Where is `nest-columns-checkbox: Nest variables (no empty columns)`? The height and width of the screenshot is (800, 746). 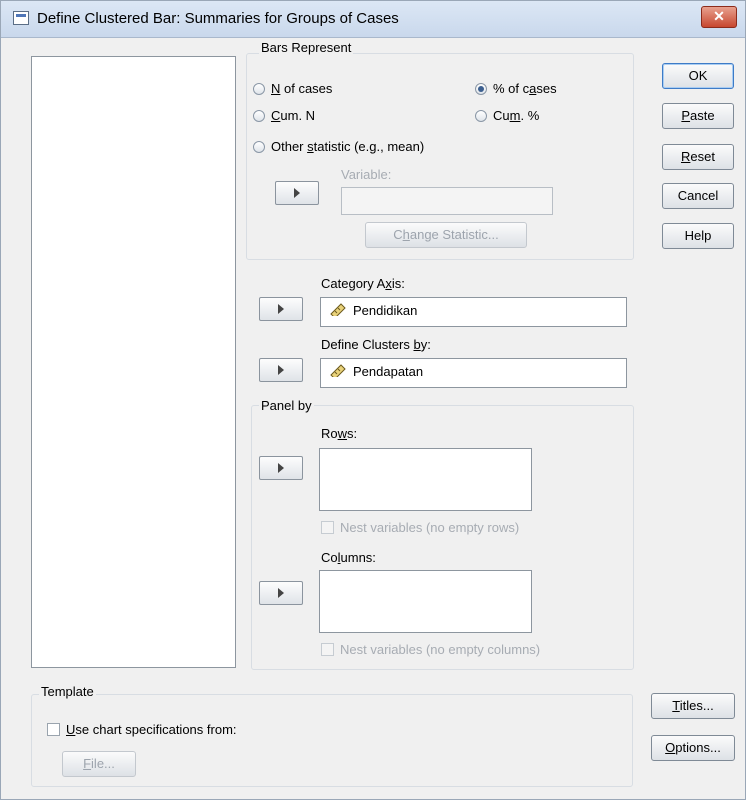 nest-columns-checkbox: Nest variables (no empty columns) is located at coordinates (430, 649).